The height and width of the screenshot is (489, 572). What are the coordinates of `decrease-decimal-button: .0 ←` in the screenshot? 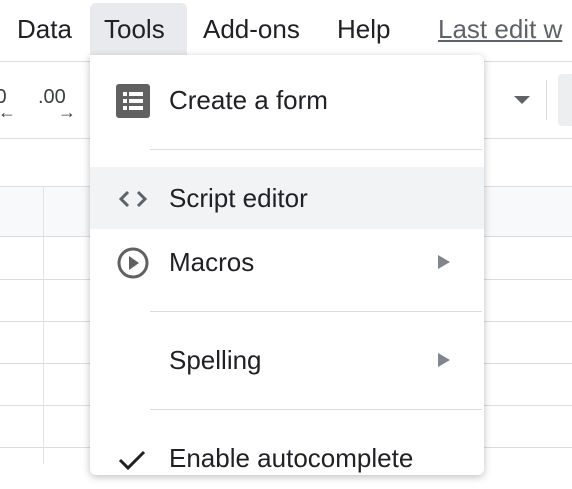 It's located at (10, 104).